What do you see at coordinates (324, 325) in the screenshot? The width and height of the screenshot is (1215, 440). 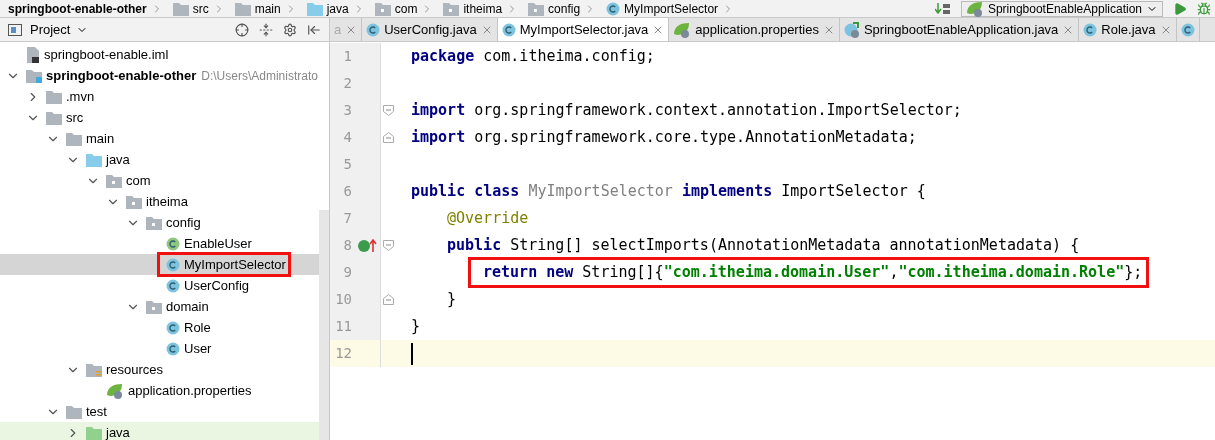 I see `scrollbar` at bounding box center [324, 325].